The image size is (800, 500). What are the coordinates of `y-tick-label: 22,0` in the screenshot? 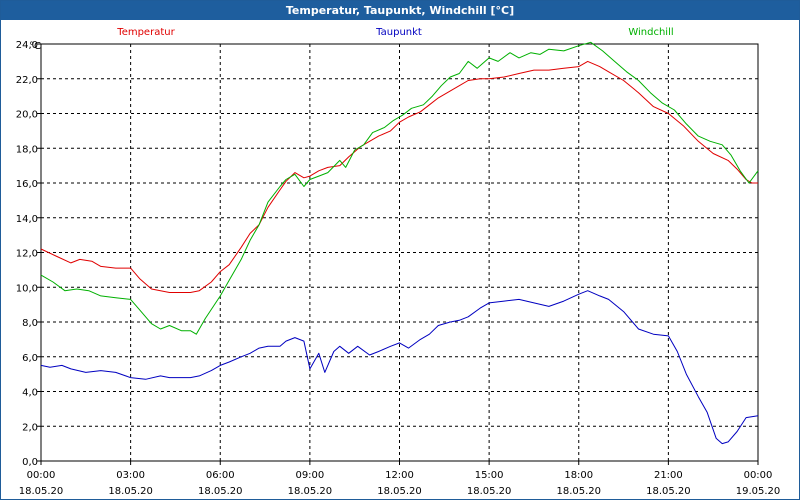 It's located at (27, 80).